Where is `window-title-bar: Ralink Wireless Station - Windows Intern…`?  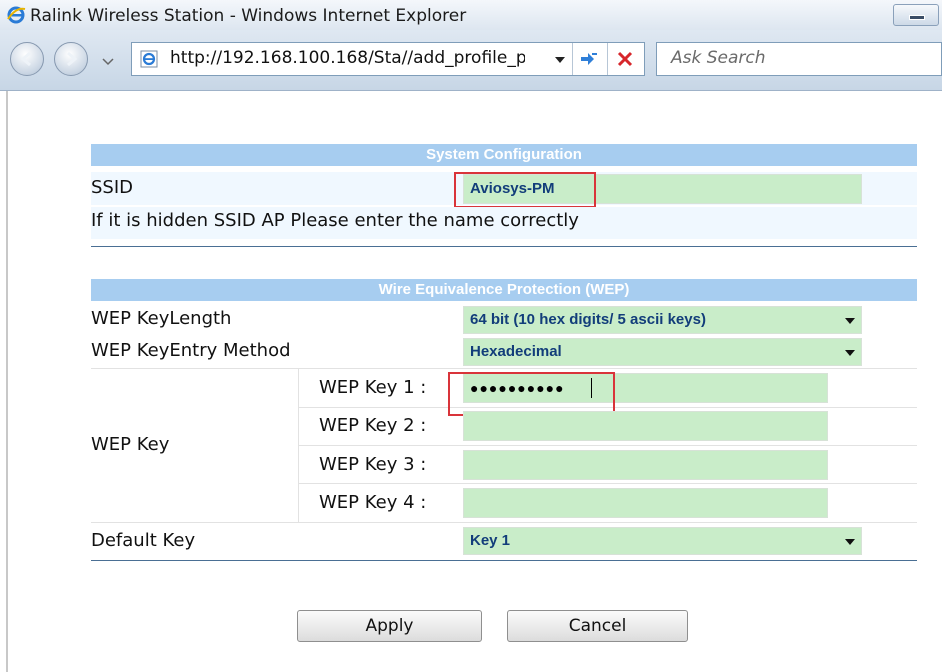
window-title-bar: Ralink Wireless Station - Windows Intern… is located at coordinates (471, 15).